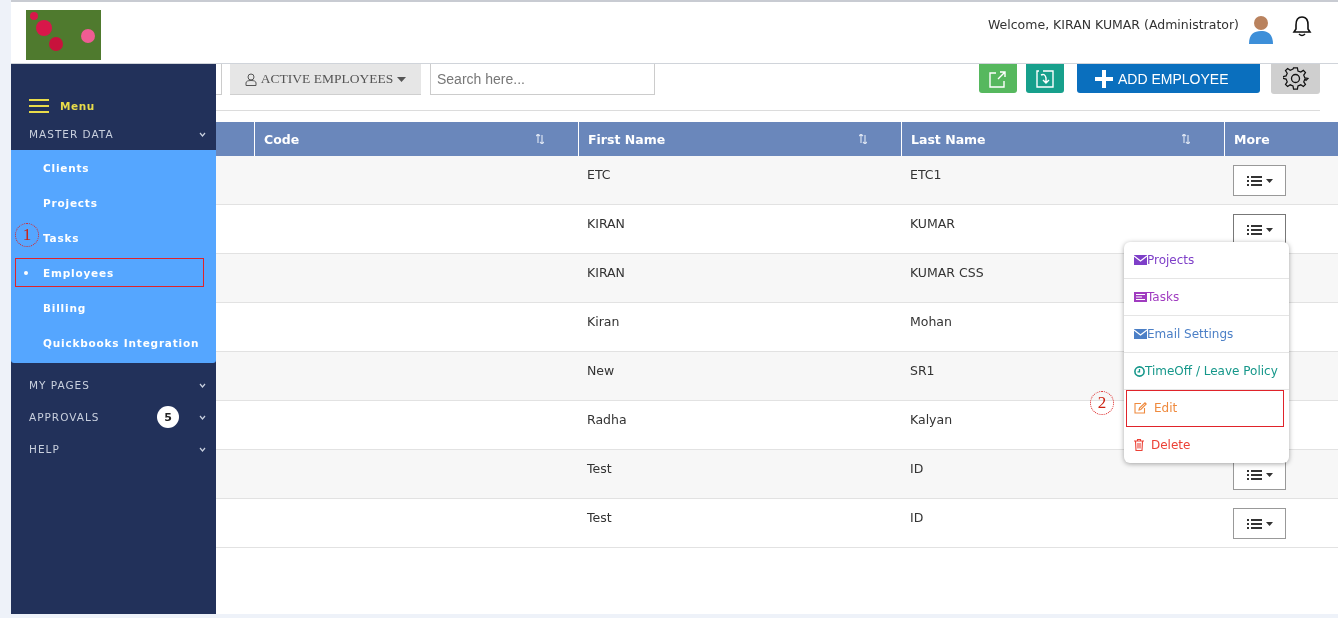 Image resolution: width=1338 pixels, height=618 pixels. Describe the element at coordinates (948, 139) in the screenshot. I see `column-heading: Last Name` at that location.